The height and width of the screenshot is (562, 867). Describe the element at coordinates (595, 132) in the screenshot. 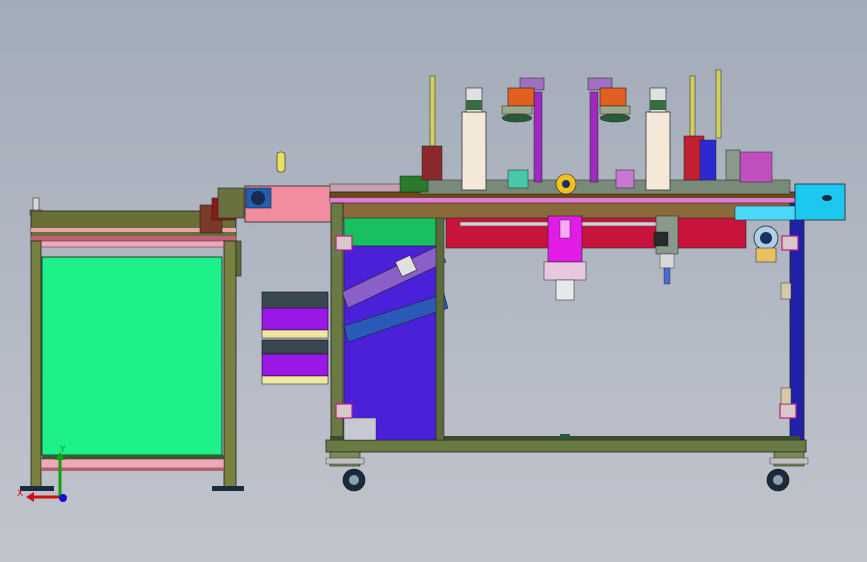

I see `workstation-assembly` at that location.